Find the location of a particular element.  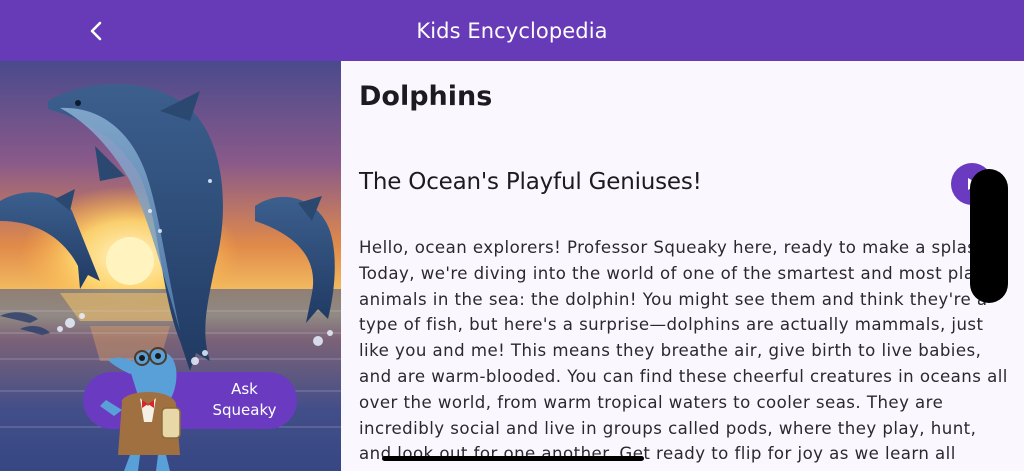

back-button is located at coordinates (97, 31).